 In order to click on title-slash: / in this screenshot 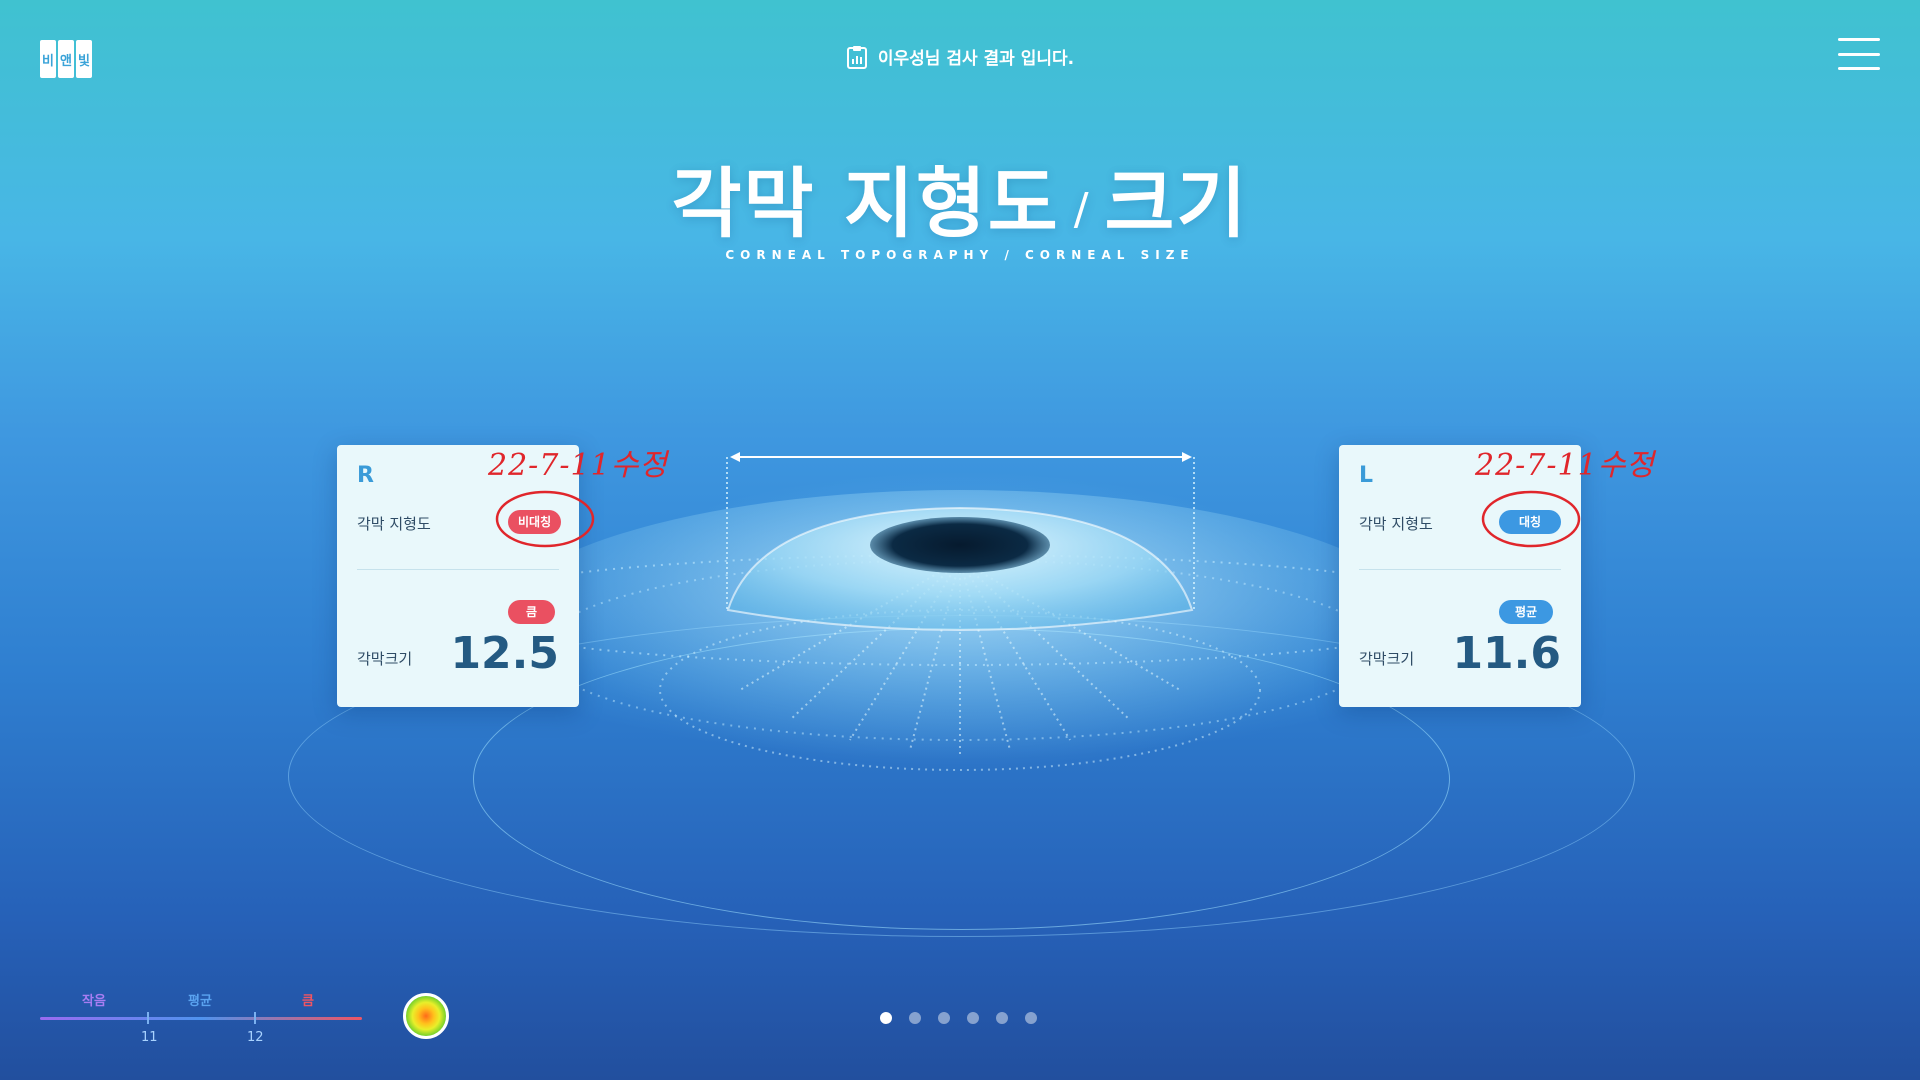, I will do `click(1082, 209)`.